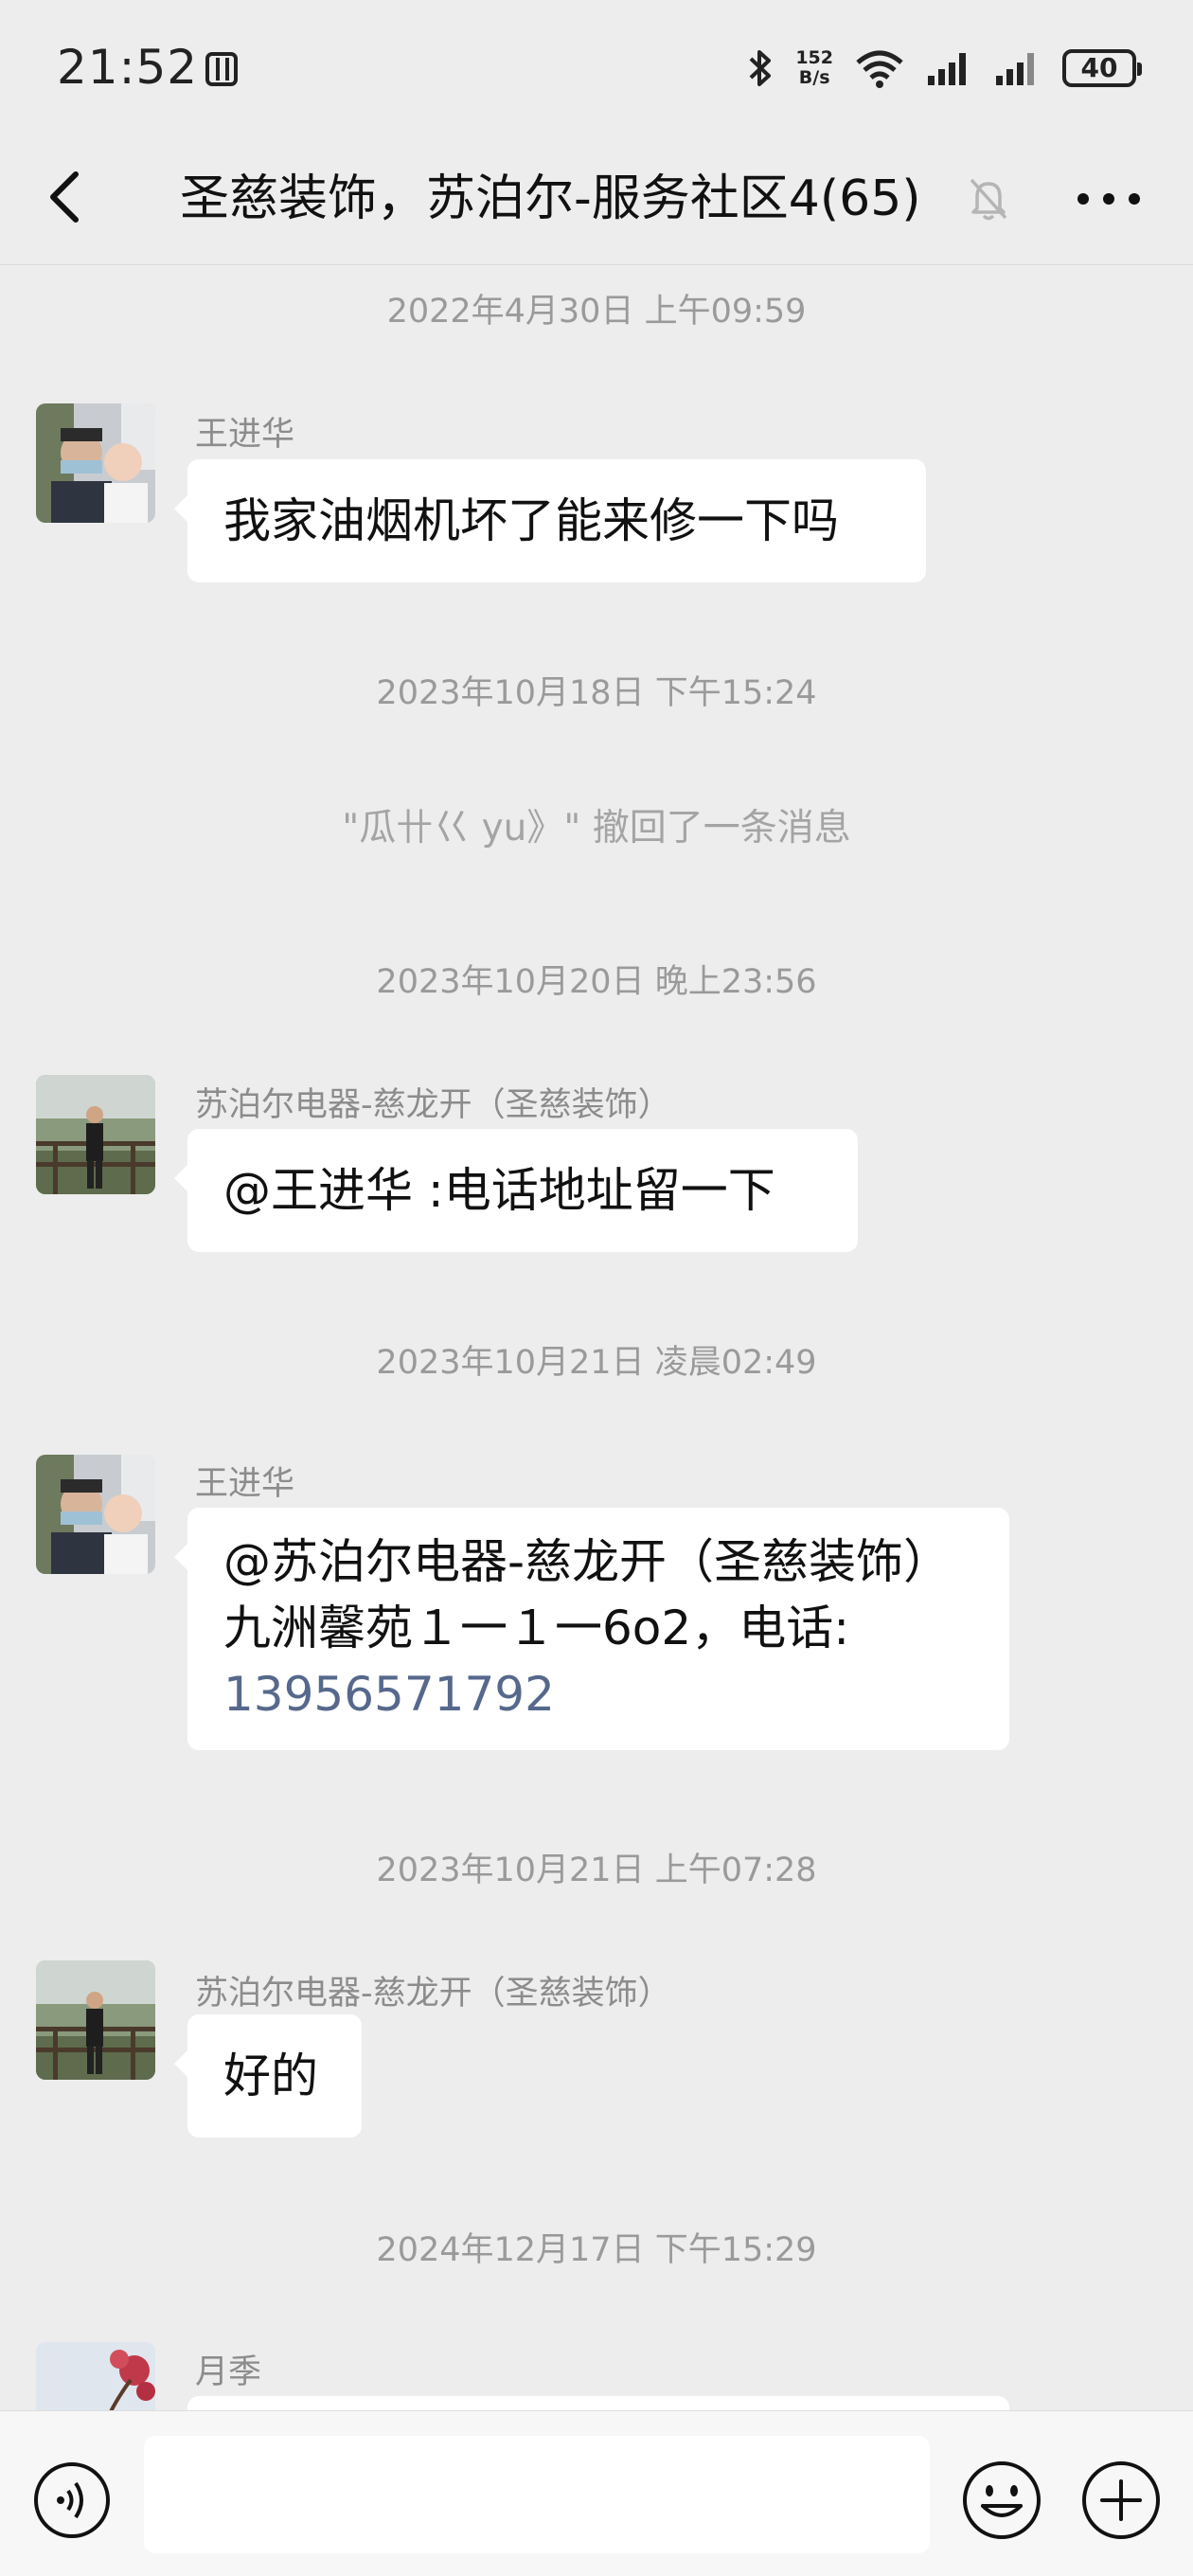  What do you see at coordinates (587, 1561) in the screenshot?
I see `message-text: @苏泊尔电器-慈龙开（圣慈装饰）` at bounding box center [587, 1561].